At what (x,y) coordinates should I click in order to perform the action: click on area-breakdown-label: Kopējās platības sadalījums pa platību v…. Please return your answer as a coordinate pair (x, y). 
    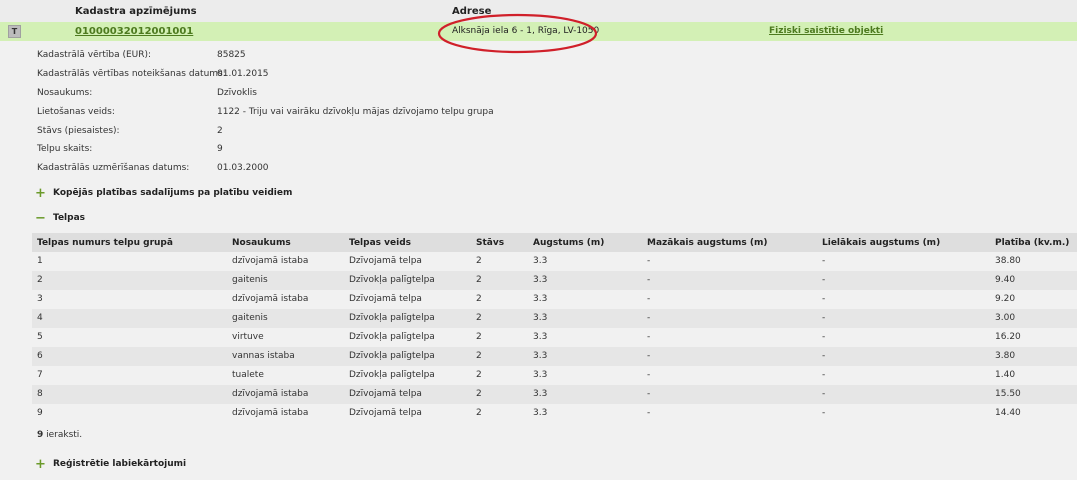
    Looking at the image, I should click on (172, 193).